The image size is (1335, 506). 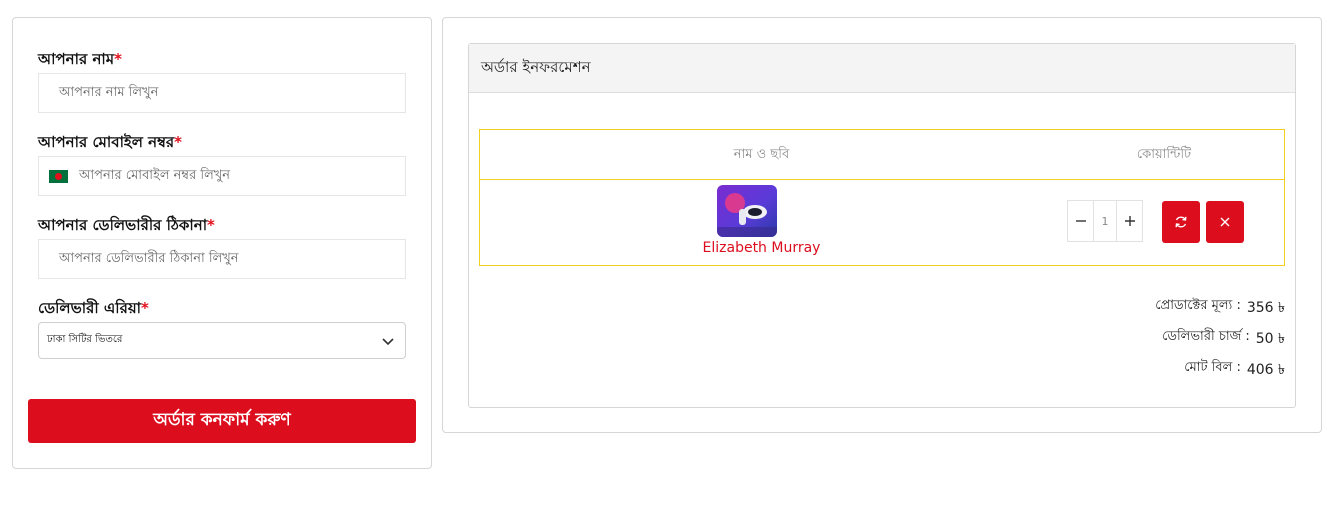 I want to click on address-label-text: আপনার ডেলিভারীর ঠিকানা, so click(x=123, y=225).